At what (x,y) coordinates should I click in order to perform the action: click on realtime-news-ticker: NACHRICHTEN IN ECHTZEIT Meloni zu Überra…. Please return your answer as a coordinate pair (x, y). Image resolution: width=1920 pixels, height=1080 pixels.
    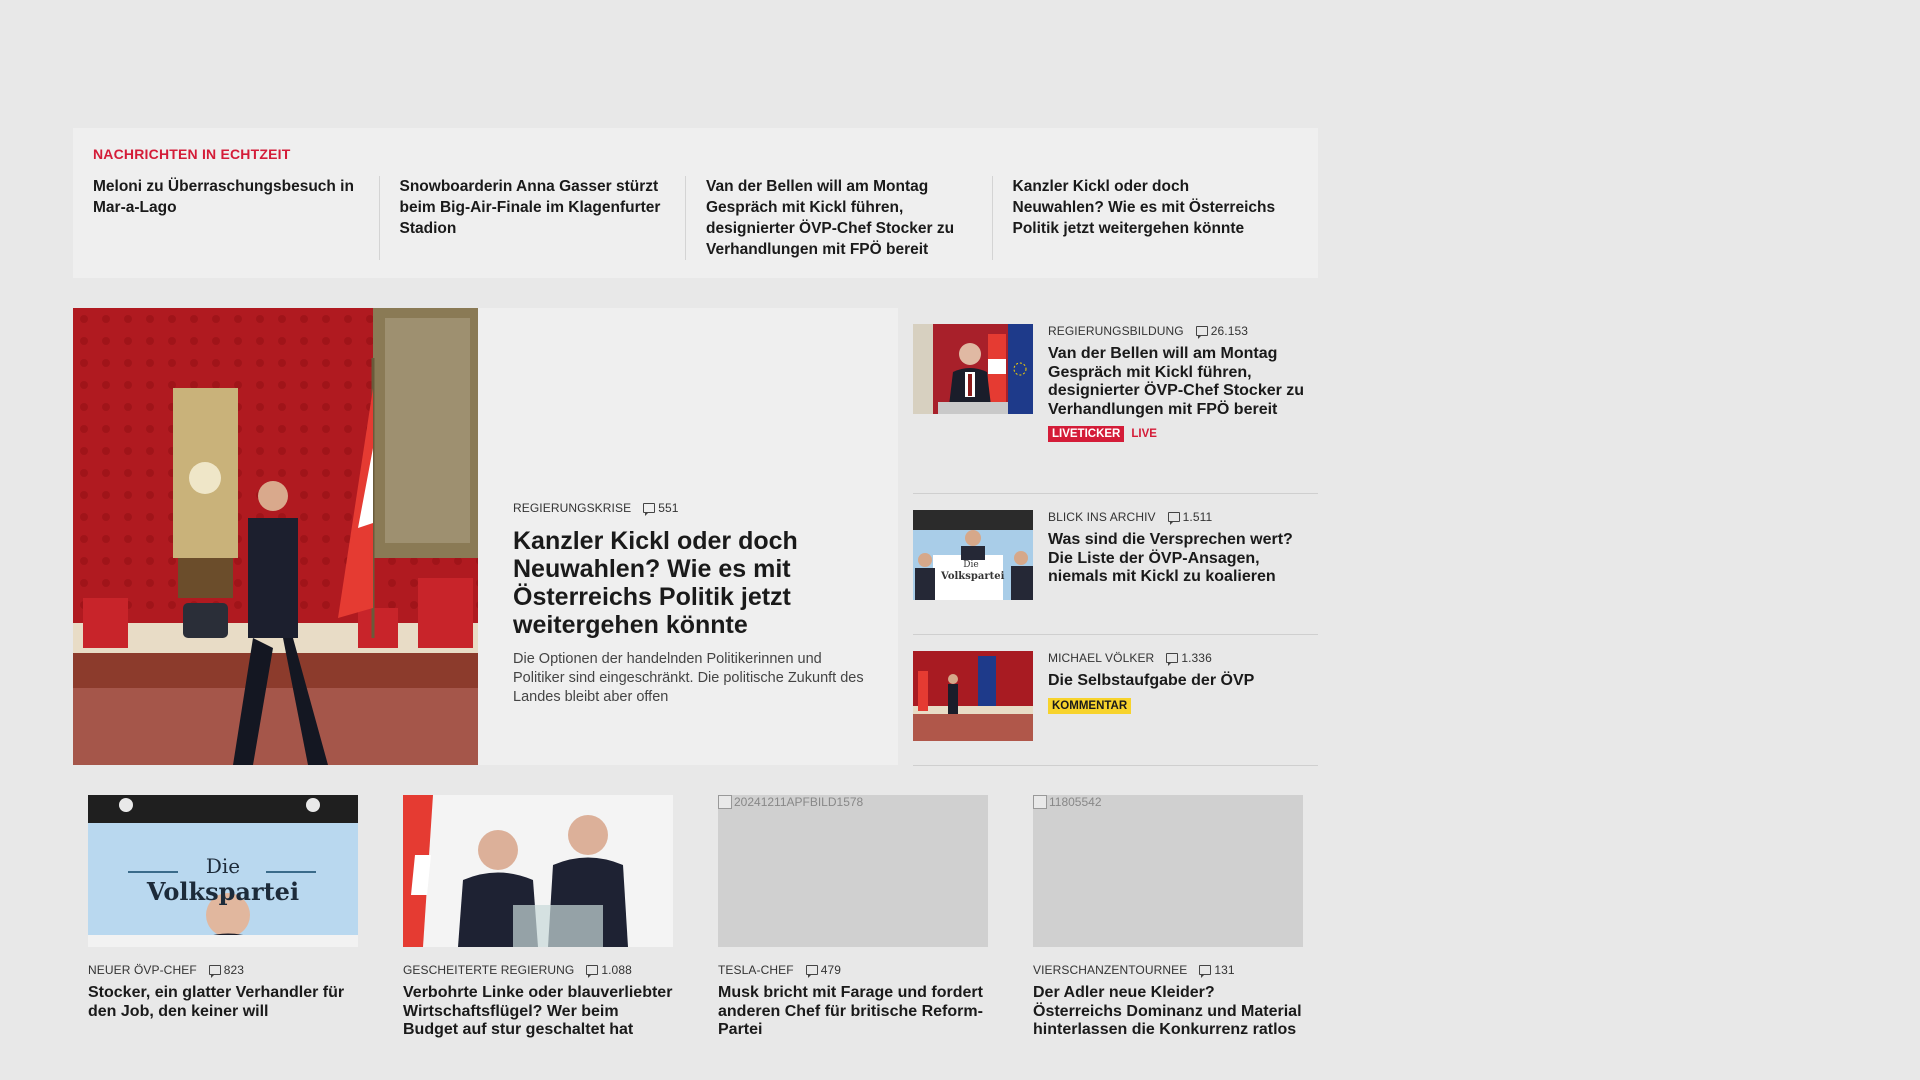
    Looking at the image, I should click on (695, 203).